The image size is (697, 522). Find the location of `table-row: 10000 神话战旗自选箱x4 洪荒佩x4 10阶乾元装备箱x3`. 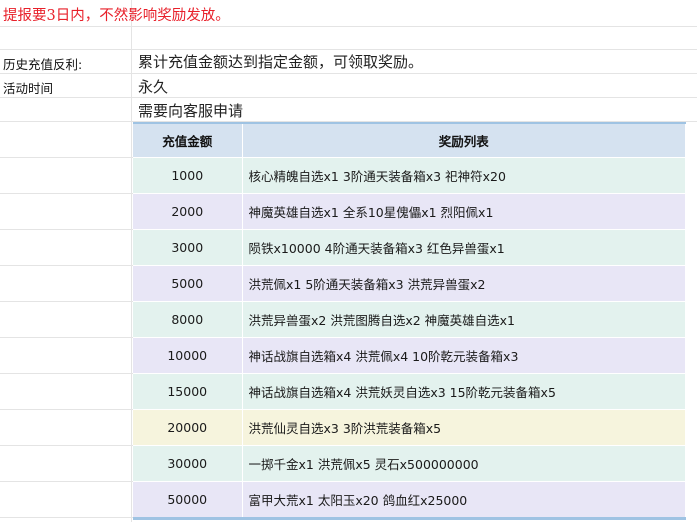

table-row: 10000 神话战旗自选箱x4 洪荒佩x4 10阶乾元装备箱x3 is located at coordinates (409, 355).